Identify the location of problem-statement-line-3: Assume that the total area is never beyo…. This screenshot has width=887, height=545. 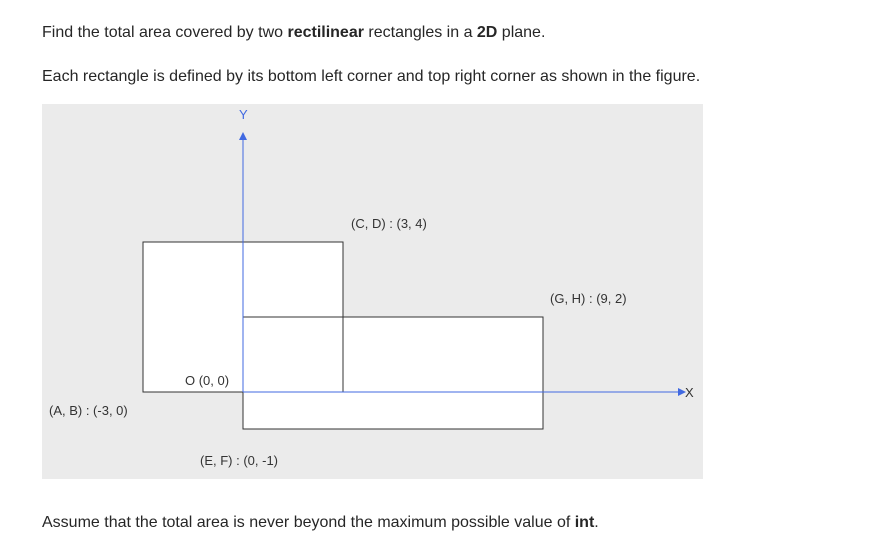
(320, 523).